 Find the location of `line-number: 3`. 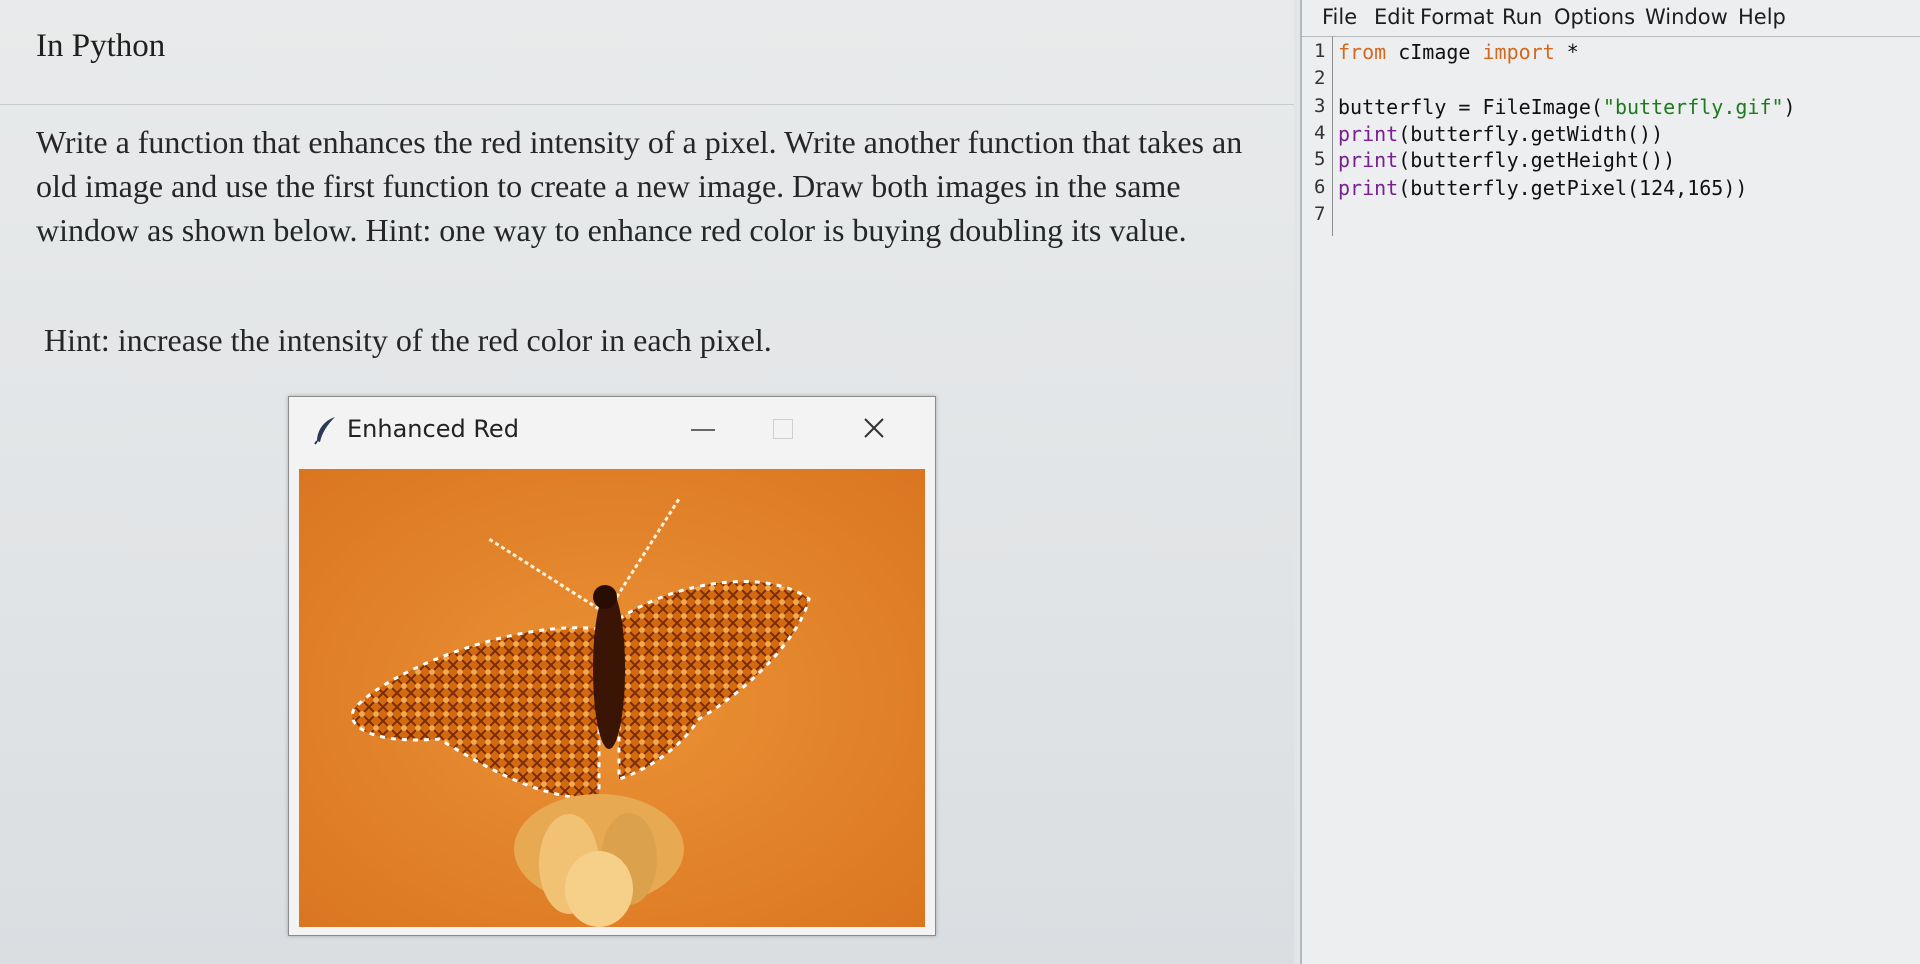

line-number: 3 is located at coordinates (1320, 106).